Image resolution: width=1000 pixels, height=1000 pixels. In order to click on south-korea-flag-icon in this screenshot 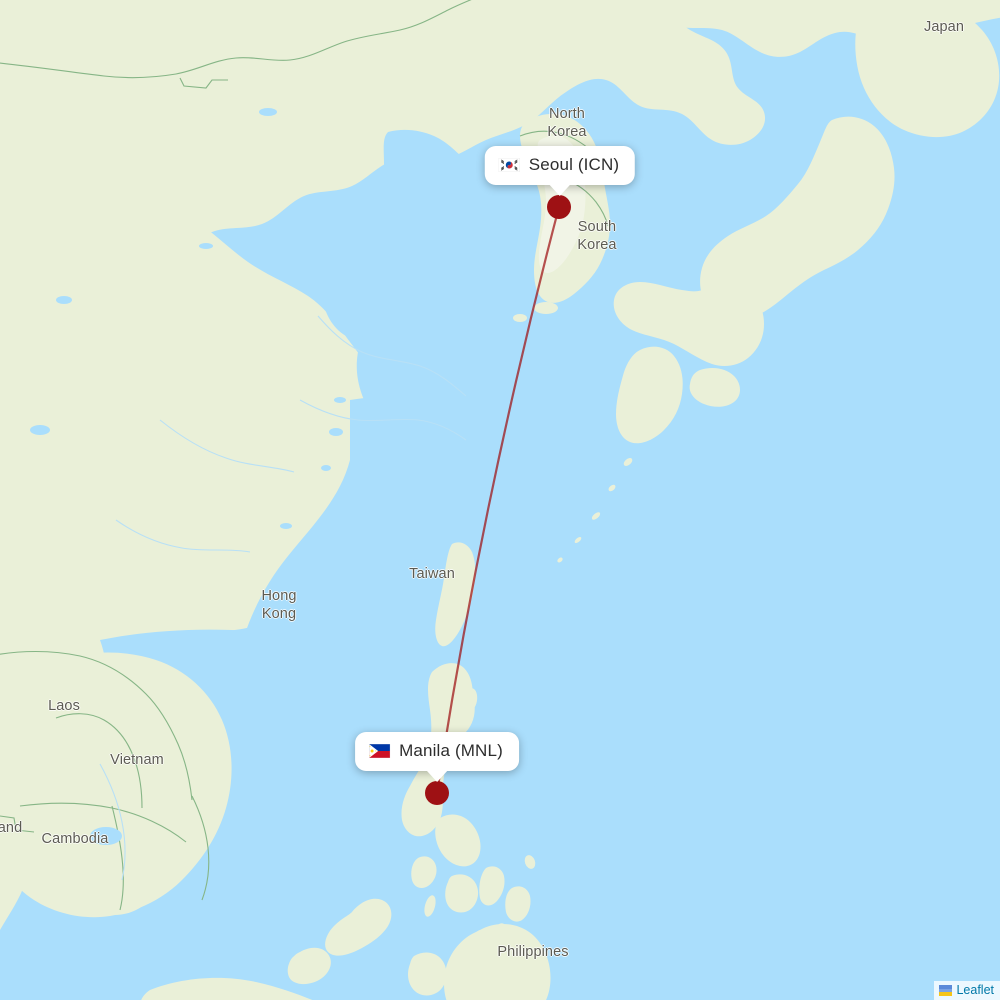, I will do `click(509, 165)`.